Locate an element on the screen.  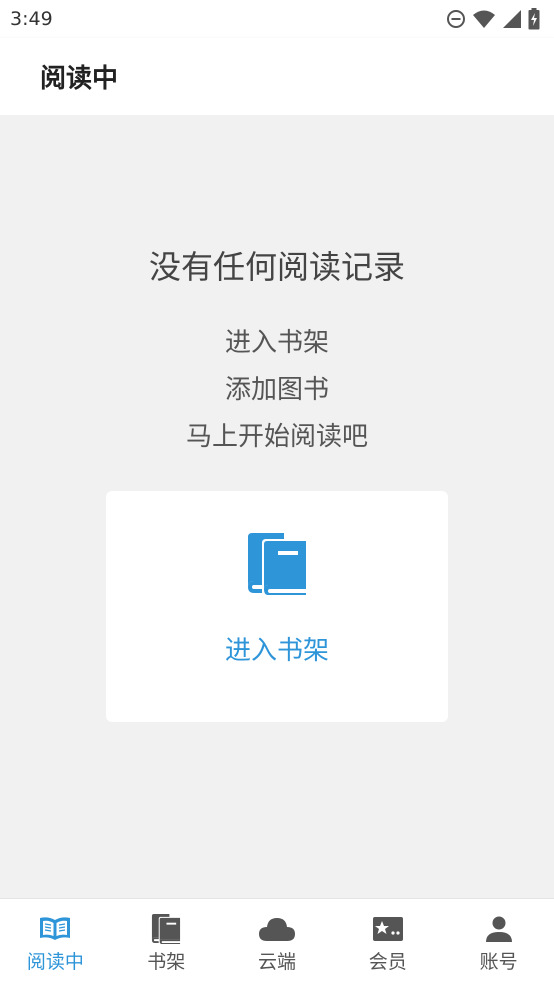
bottom-nav: 阅读中 书架 云端 会员 账号 is located at coordinates (277, 941).